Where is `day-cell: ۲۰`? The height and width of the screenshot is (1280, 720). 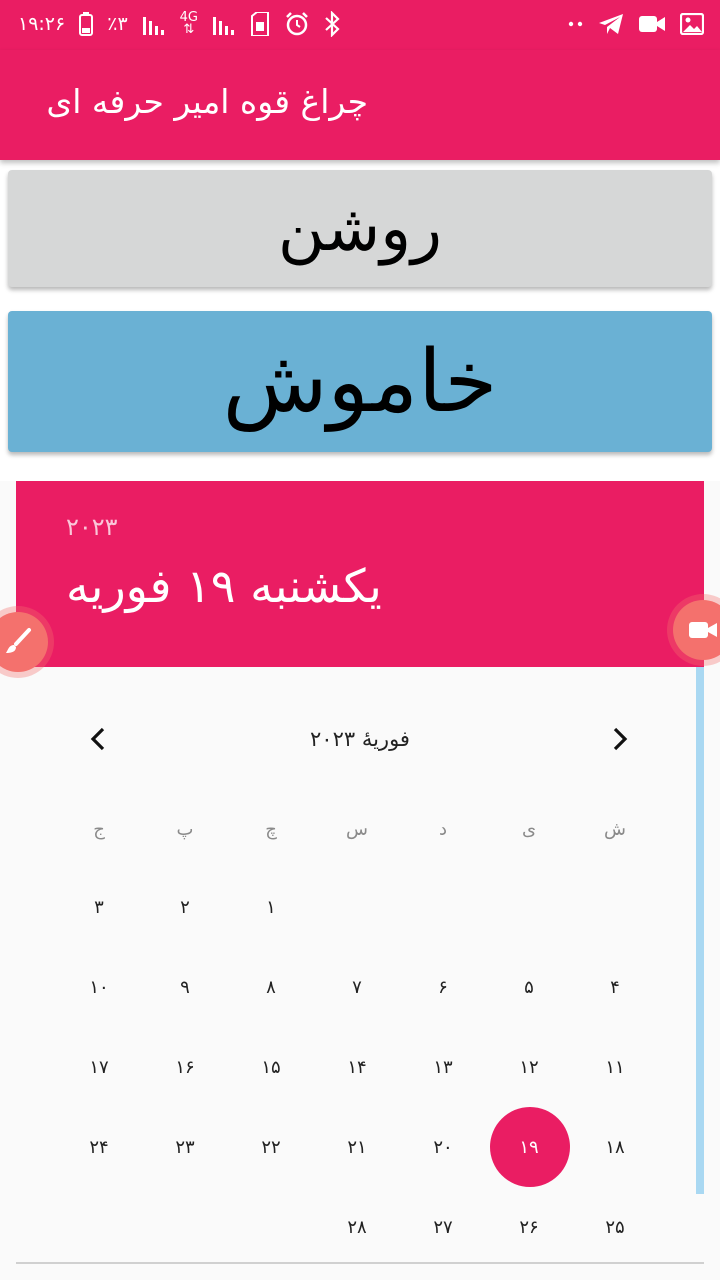
day-cell: ۲۰ is located at coordinates (443, 1147).